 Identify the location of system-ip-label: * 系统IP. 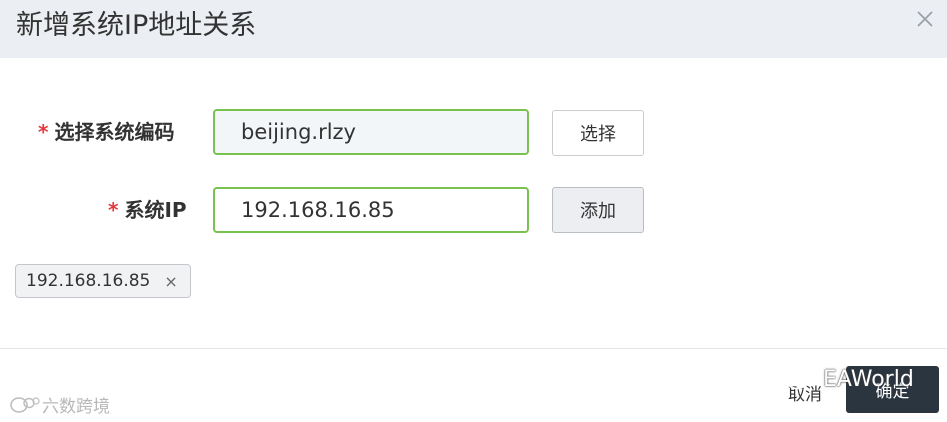
(147, 210).